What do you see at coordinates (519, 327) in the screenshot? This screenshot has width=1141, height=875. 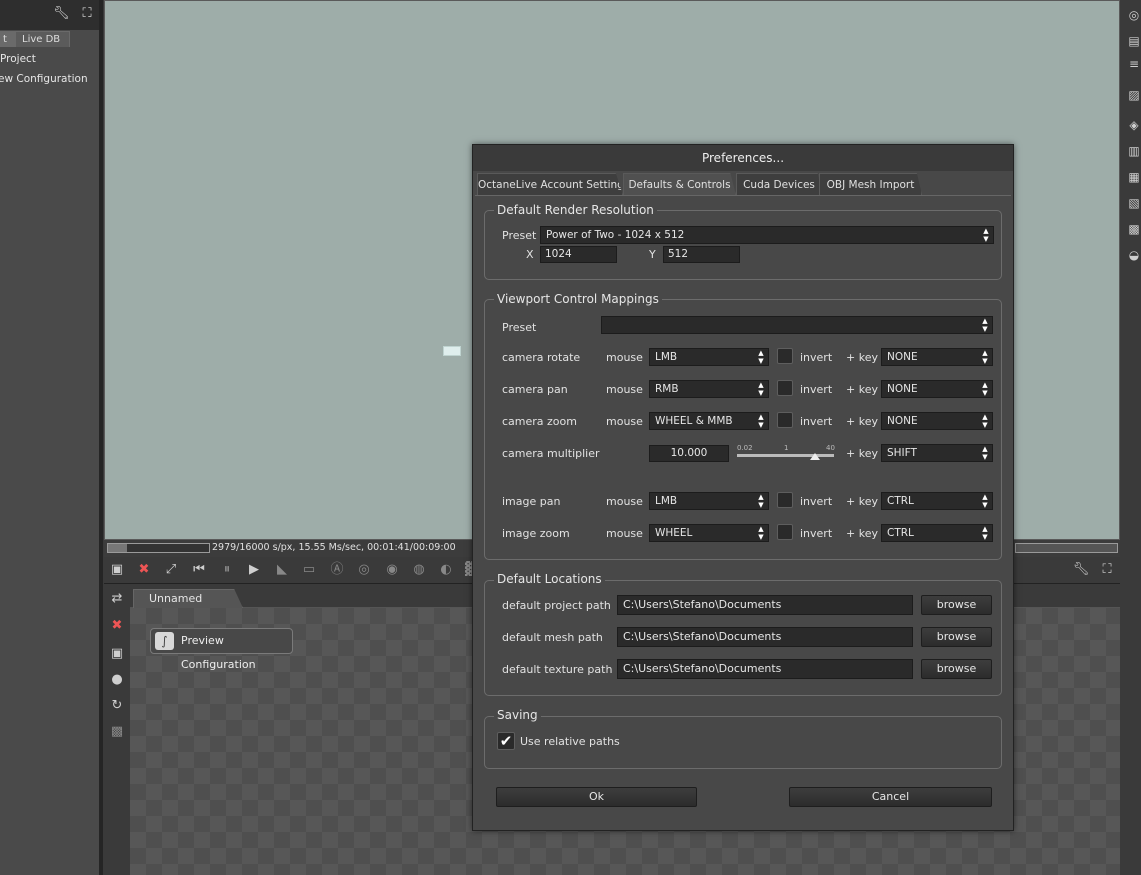 I see `viewport-preset-label: Preset` at bounding box center [519, 327].